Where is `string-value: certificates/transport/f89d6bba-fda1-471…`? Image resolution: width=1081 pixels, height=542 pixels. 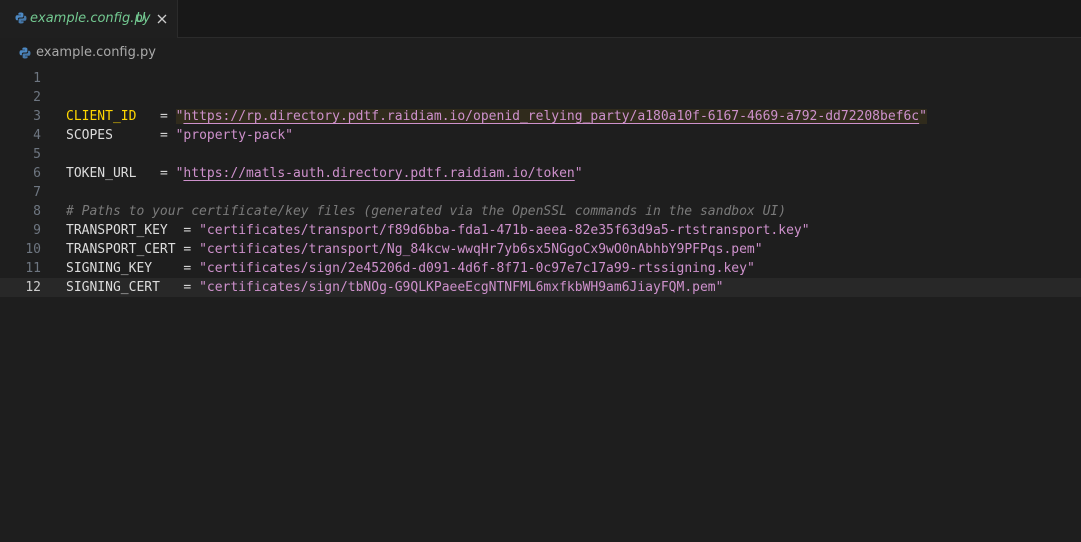
string-value: certificates/transport/f89d6bba-fda1-471… is located at coordinates (504, 230).